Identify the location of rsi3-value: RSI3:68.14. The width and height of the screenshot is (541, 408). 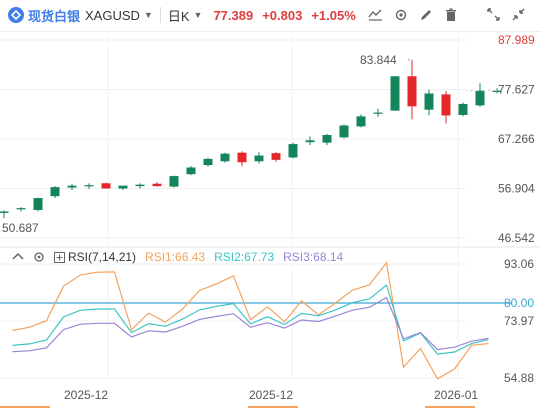
(313, 257).